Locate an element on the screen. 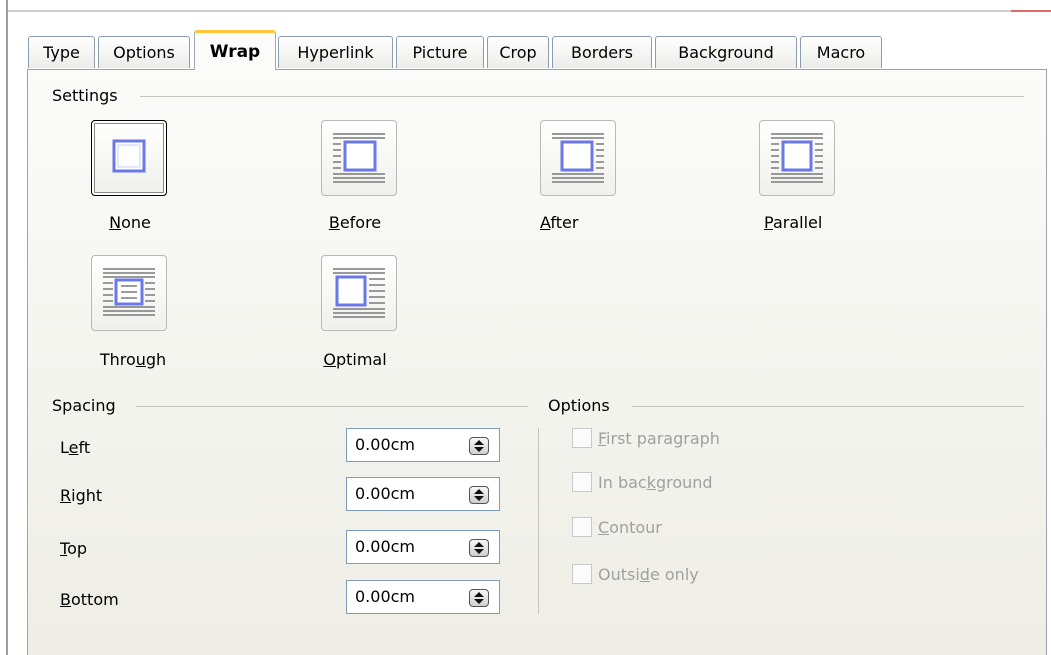  first-paragraph-label: First paragraph is located at coordinates (659, 438).